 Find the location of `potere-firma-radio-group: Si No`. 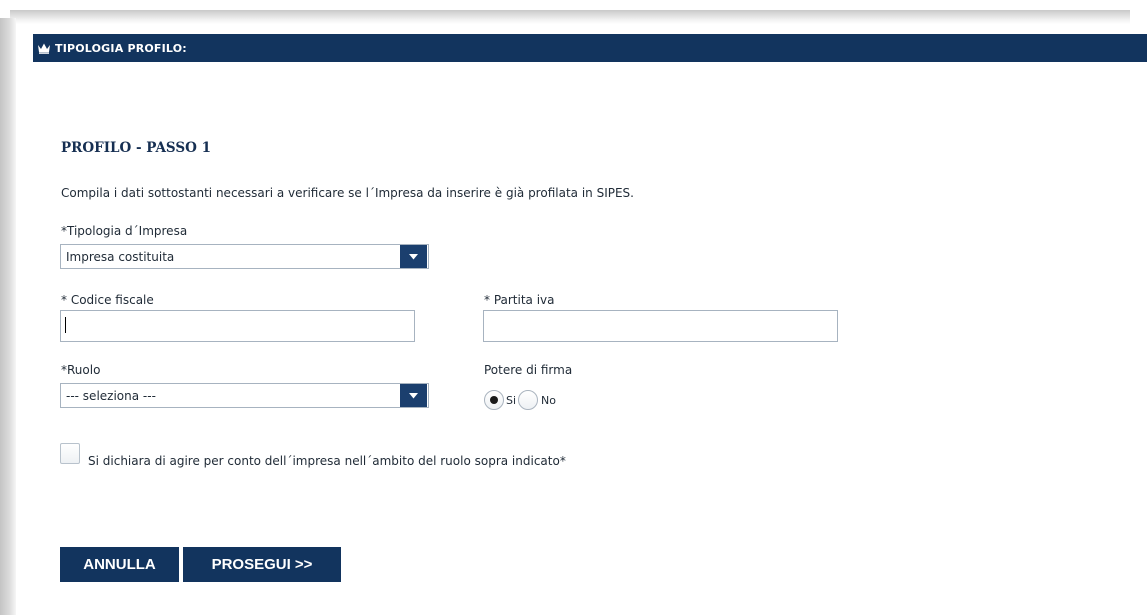

potere-firma-radio-group: Si No is located at coordinates (521, 400).